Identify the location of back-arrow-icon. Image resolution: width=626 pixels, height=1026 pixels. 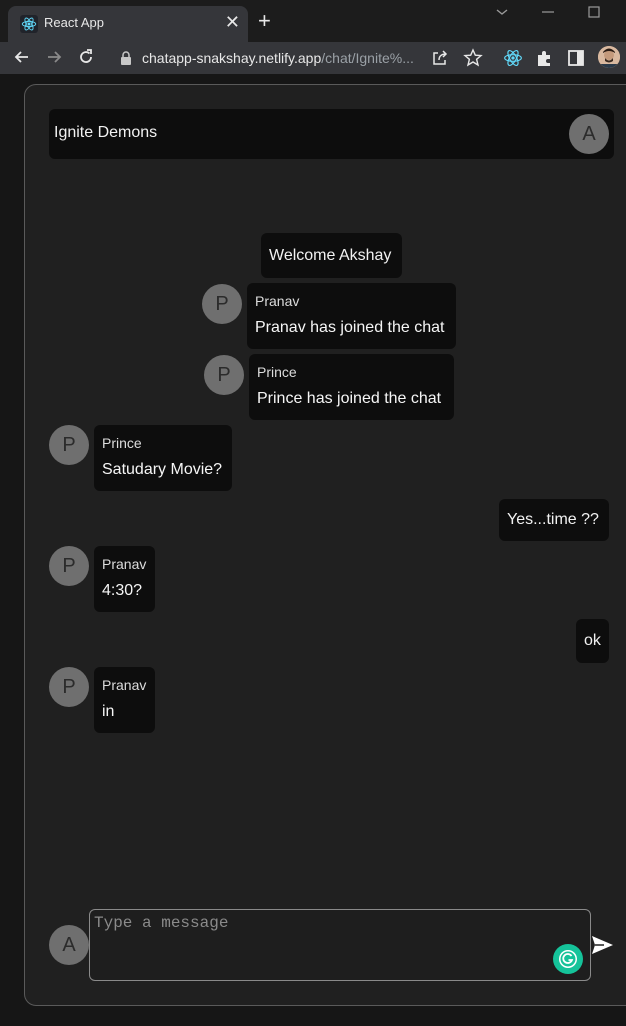
(22, 57).